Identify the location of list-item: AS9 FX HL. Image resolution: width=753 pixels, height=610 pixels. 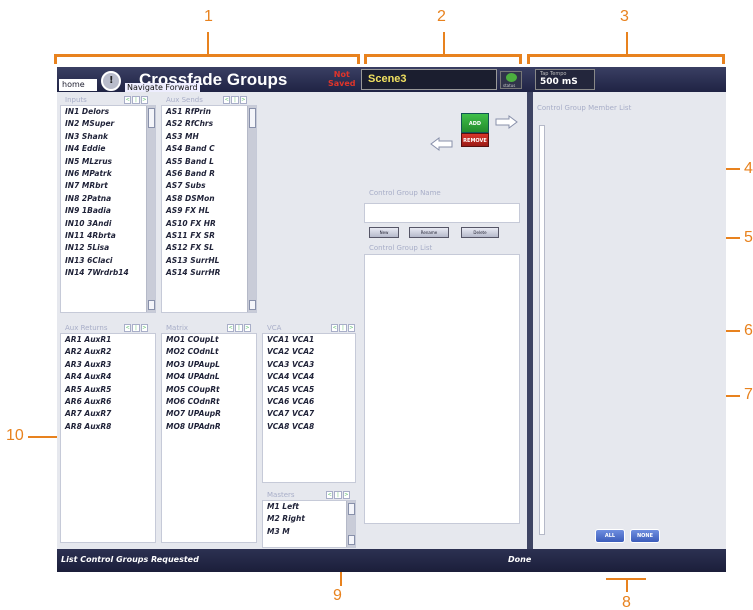
(209, 211).